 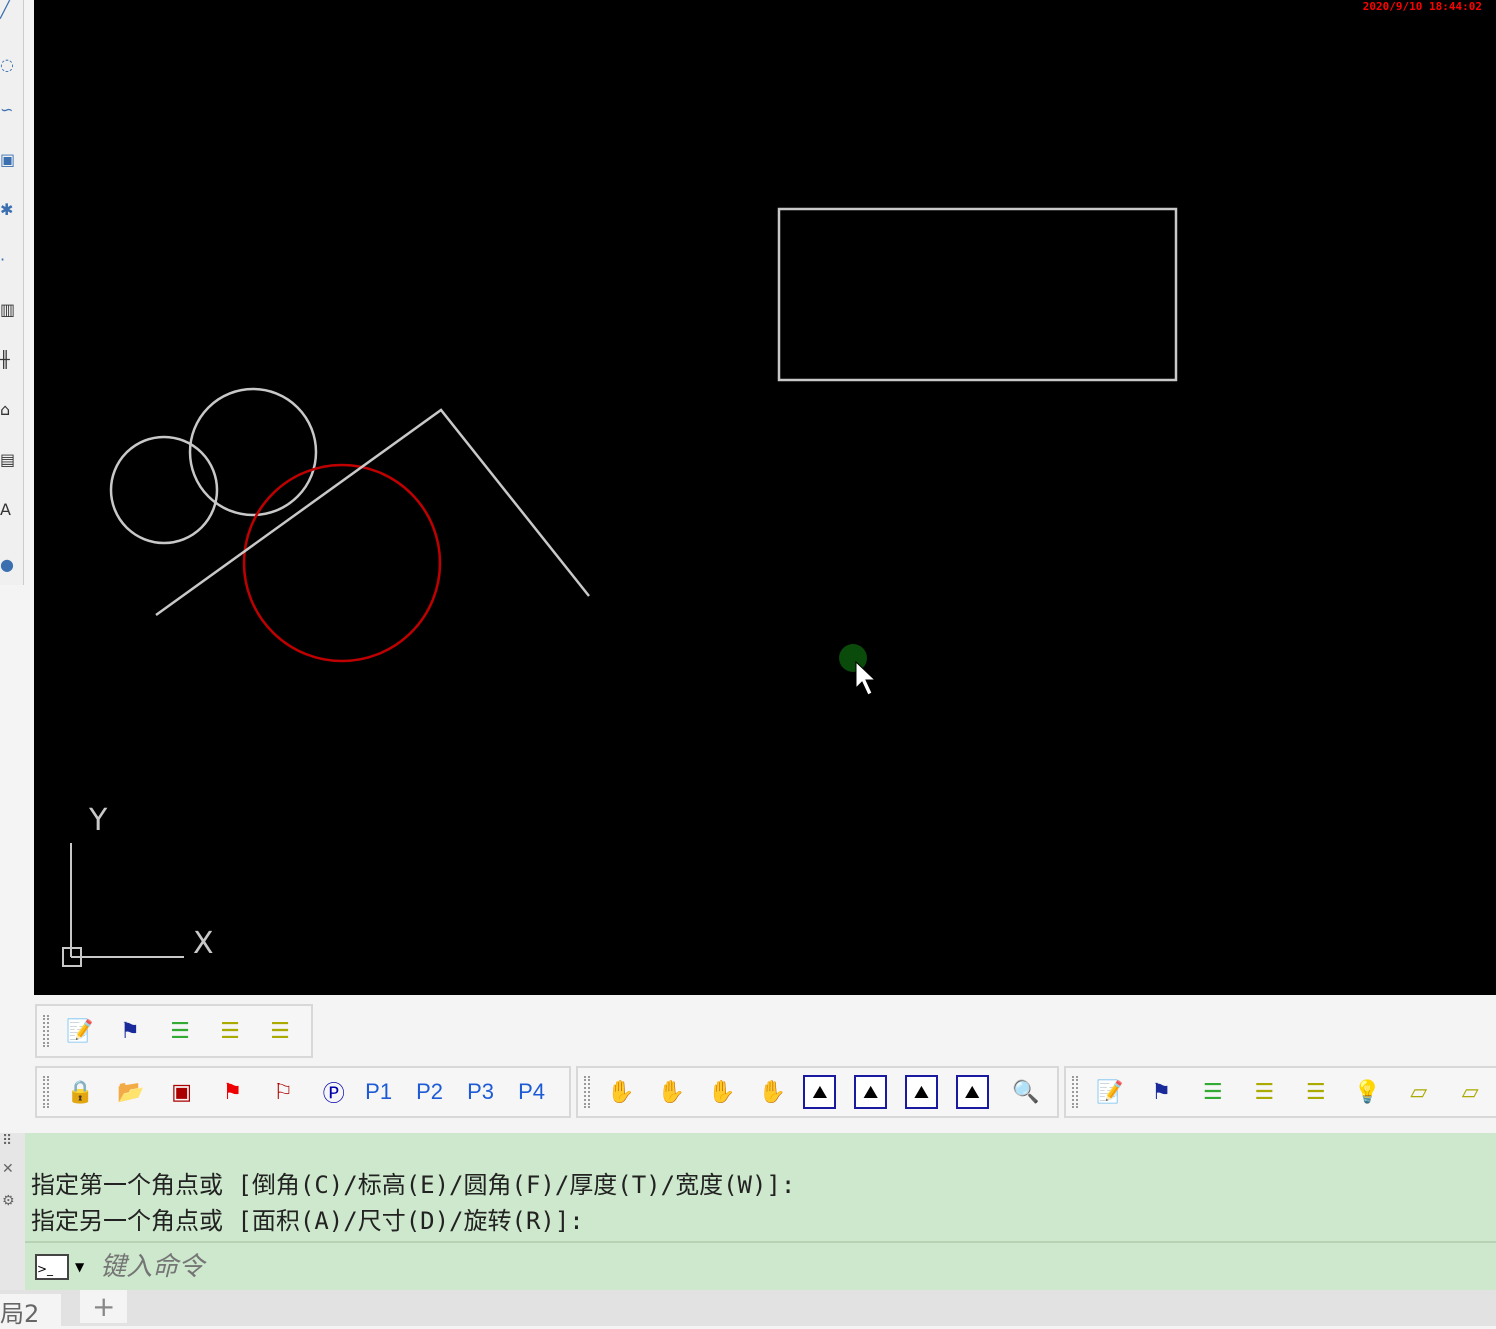 What do you see at coordinates (621, 1092) in the screenshot?
I see `pan-up-icon: ✋` at bounding box center [621, 1092].